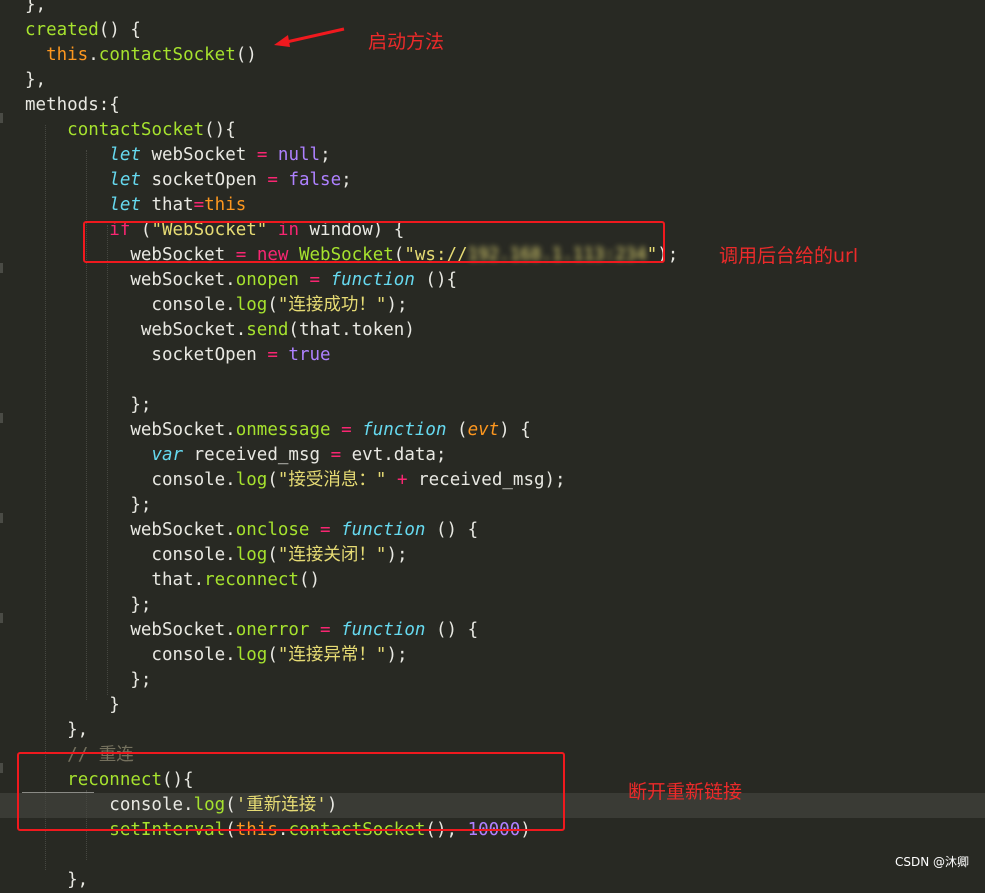 The image size is (985, 893). I want to click on annotation-backend-url: 调用后台给的url, so click(789, 256).